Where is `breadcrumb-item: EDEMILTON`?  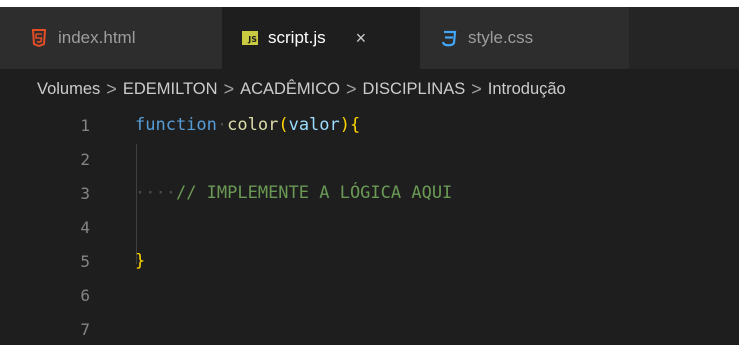
breadcrumb-item: EDEMILTON is located at coordinates (170, 89).